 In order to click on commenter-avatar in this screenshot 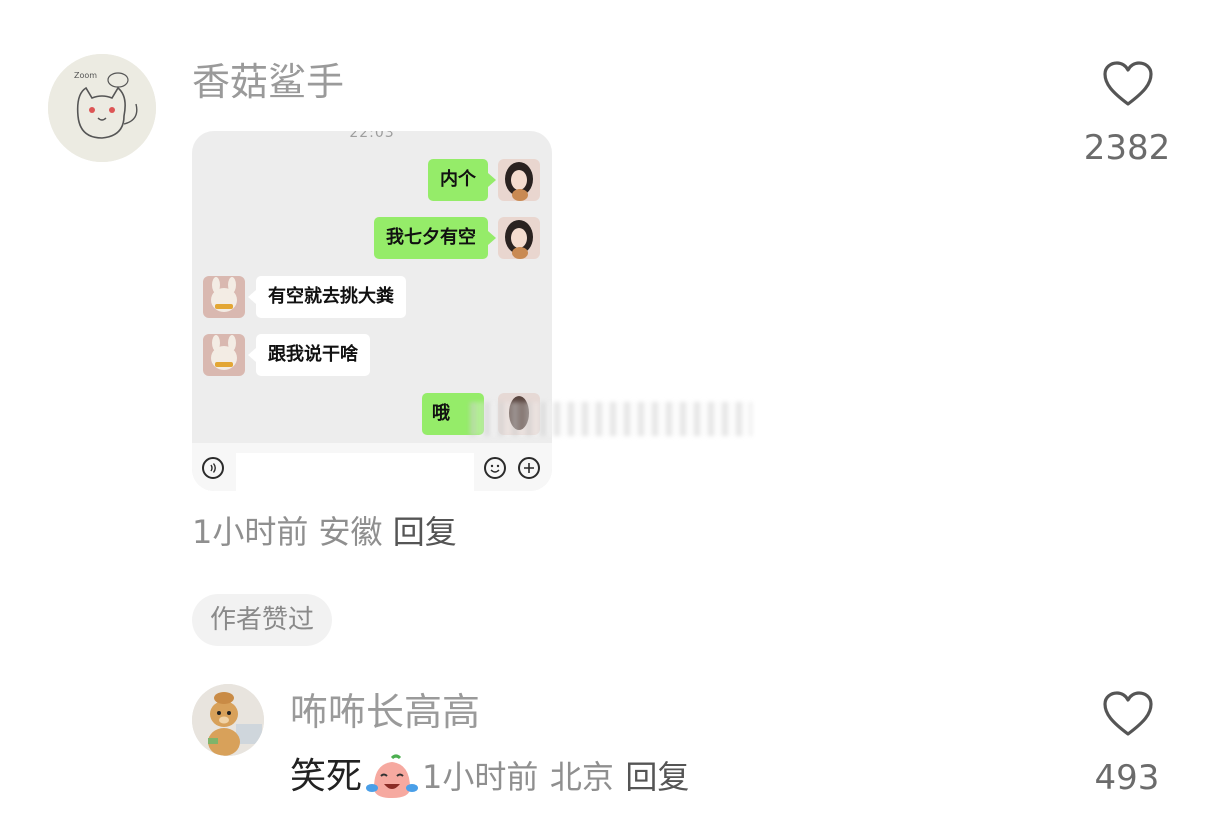, I will do `click(228, 720)`.